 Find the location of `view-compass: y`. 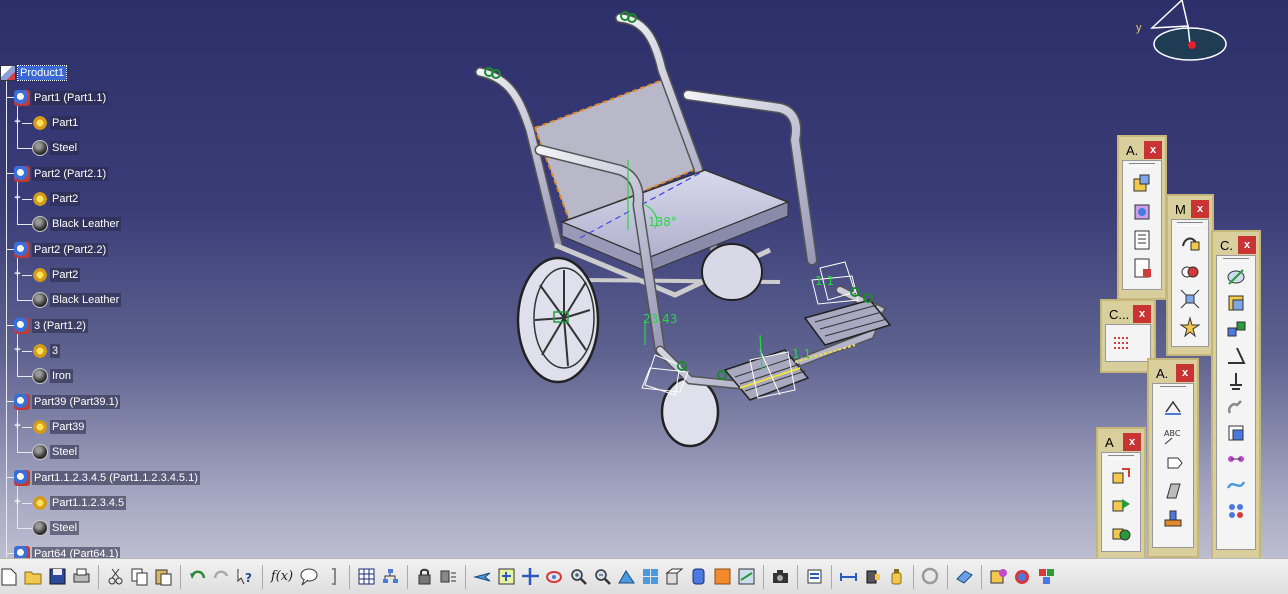

view-compass: y is located at coordinates (1185, 40).